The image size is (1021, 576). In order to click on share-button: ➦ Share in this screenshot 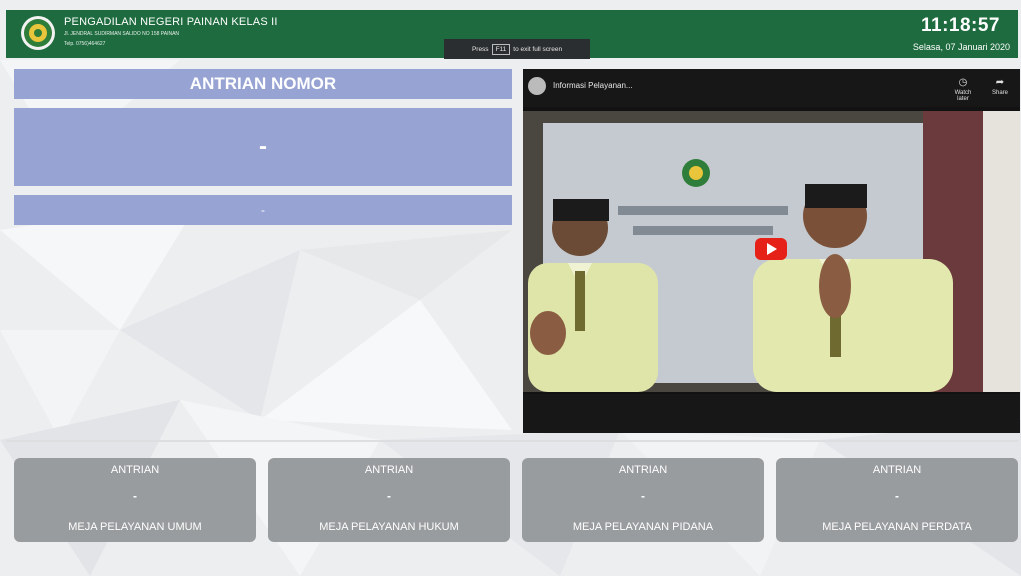, I will do `click(1000, 86)`.